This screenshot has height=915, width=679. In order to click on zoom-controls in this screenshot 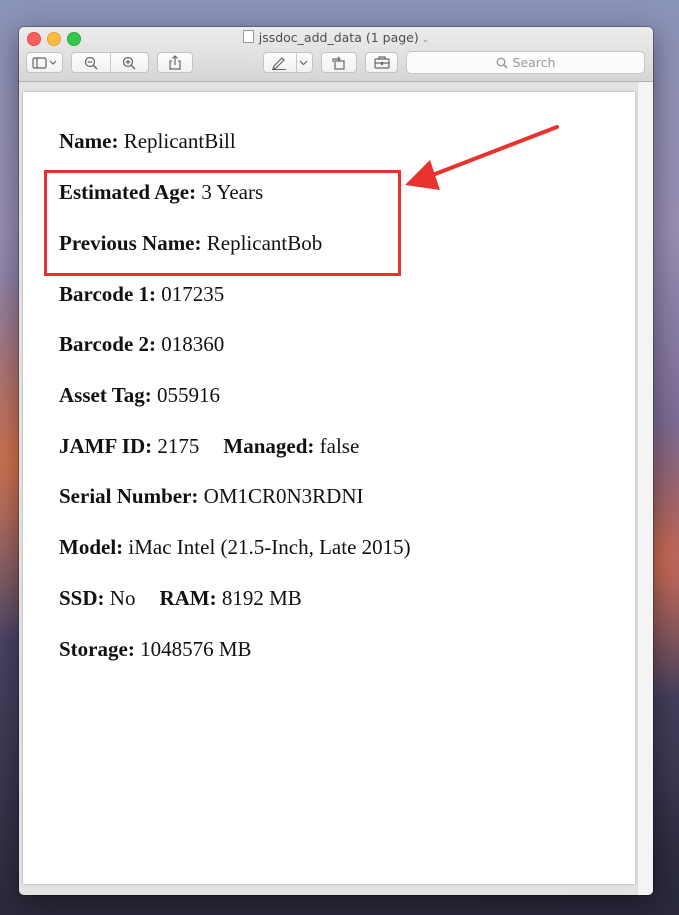, I will do `click(110, 62)`.